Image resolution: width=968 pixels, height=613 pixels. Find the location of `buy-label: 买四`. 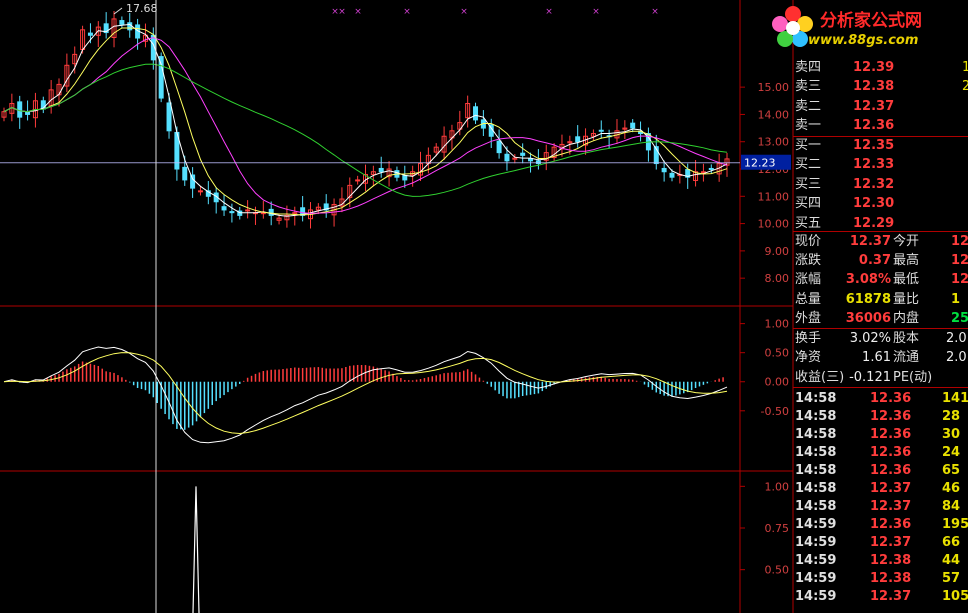

buy-label: 买四 is located at coordinates (808, 204).